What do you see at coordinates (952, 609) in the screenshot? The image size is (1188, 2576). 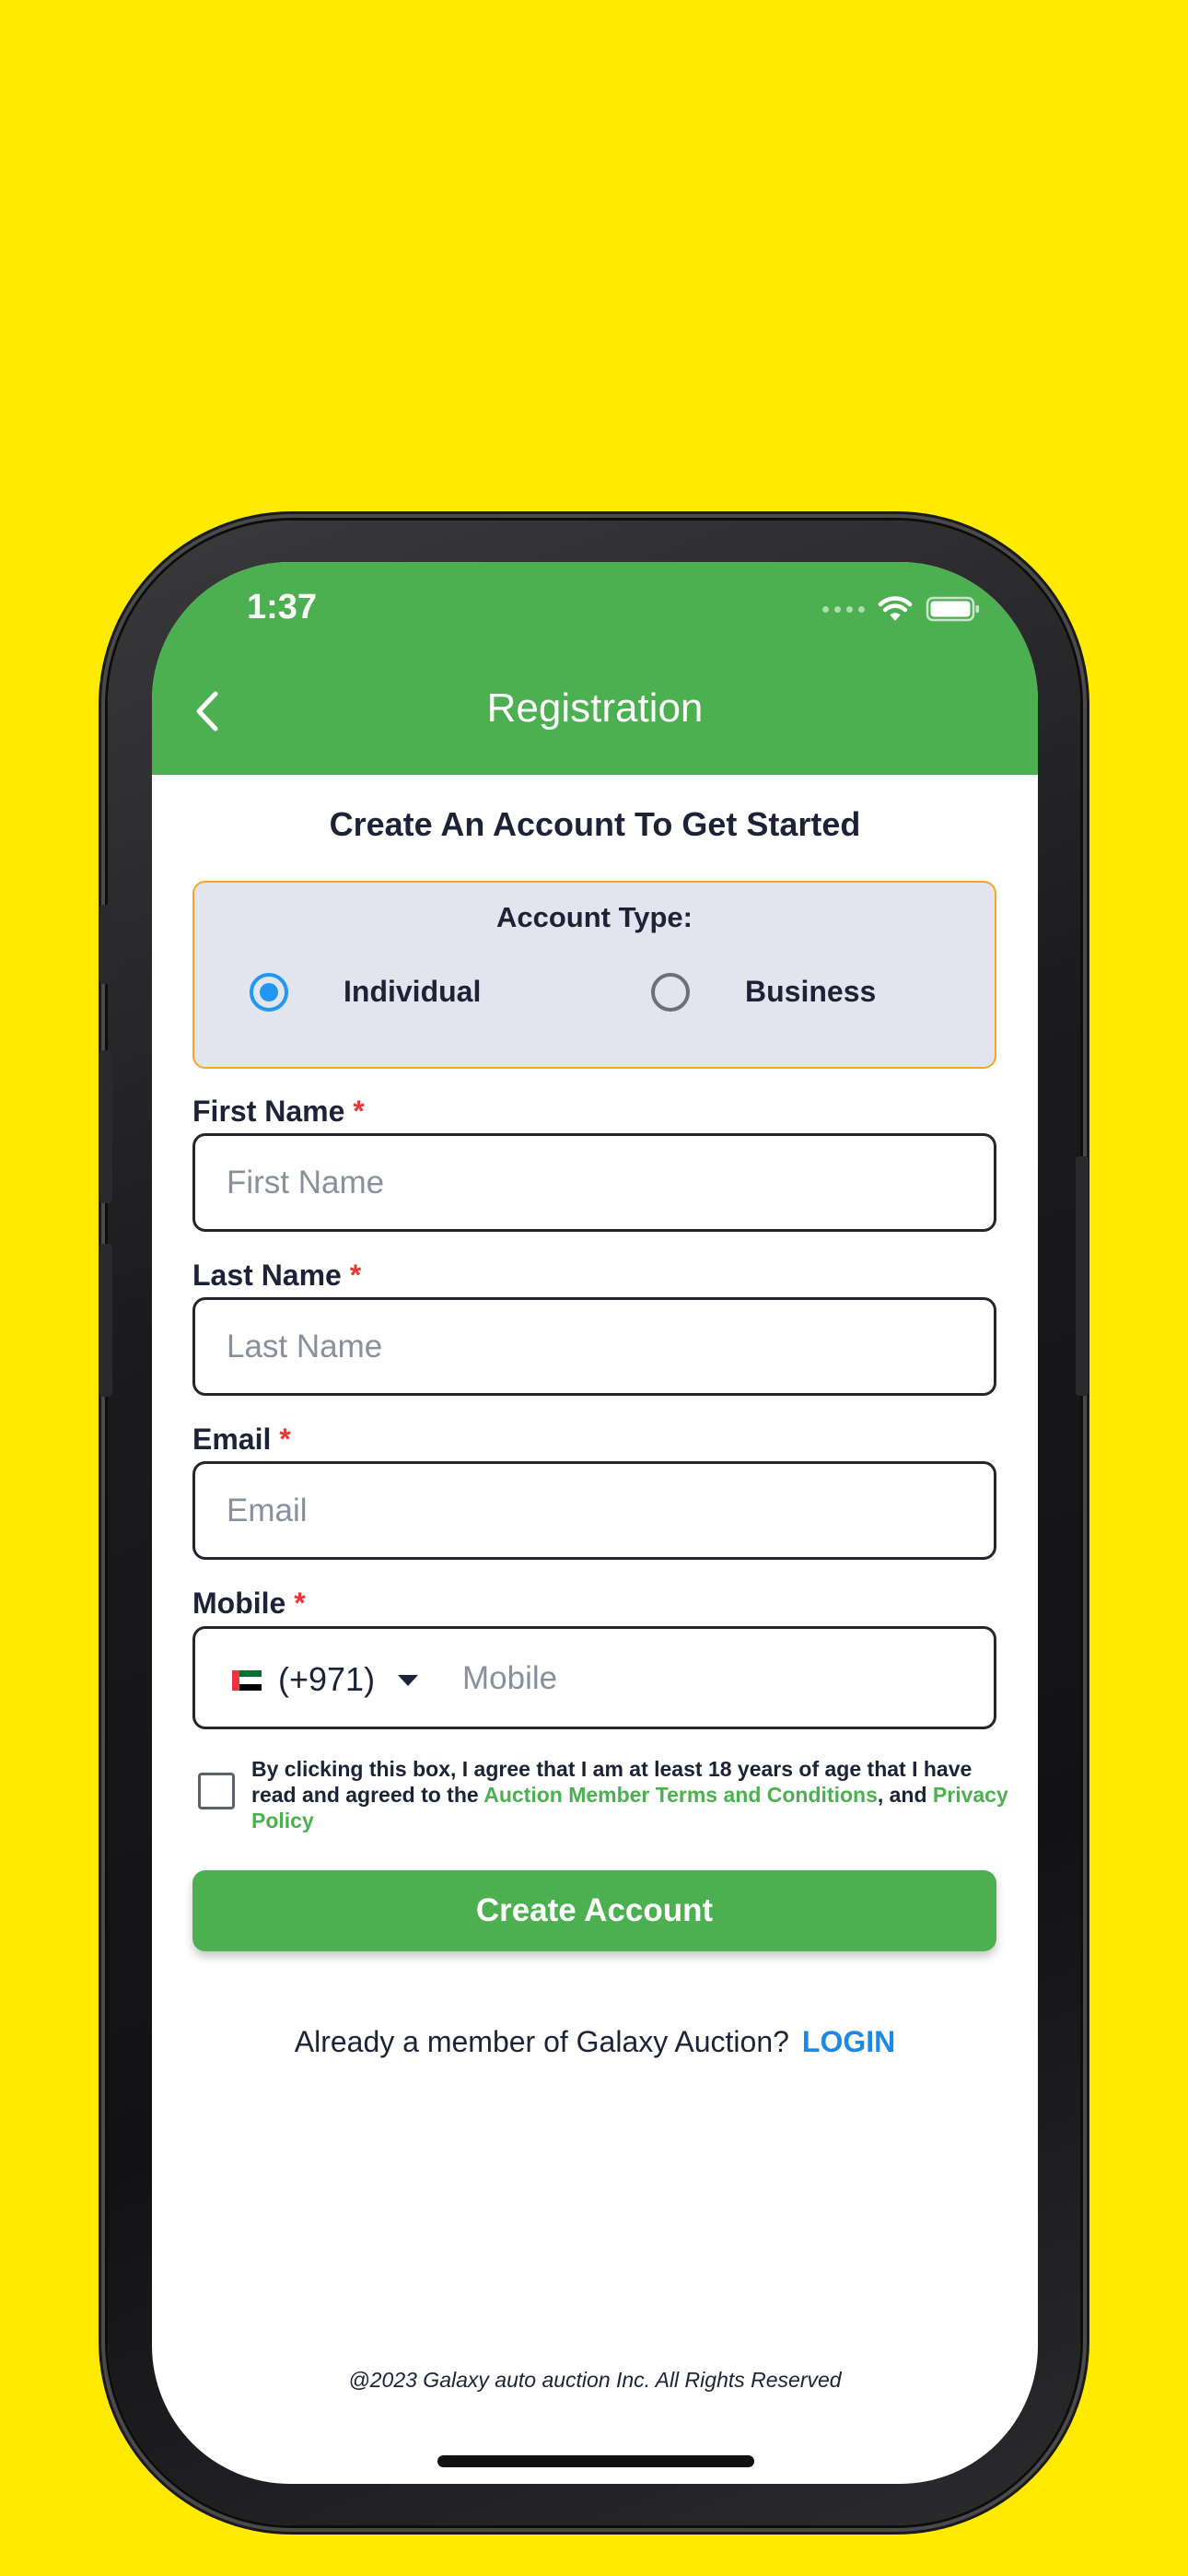 I see `battery-icon` at bounding box center [952, 609].